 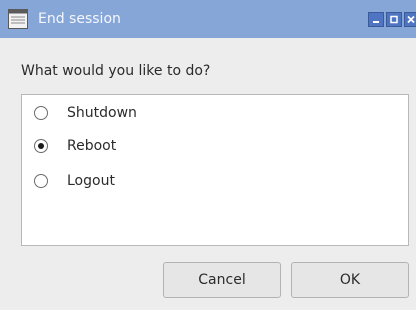 I want to click on maximize-icon, so click(x=394, y=19).